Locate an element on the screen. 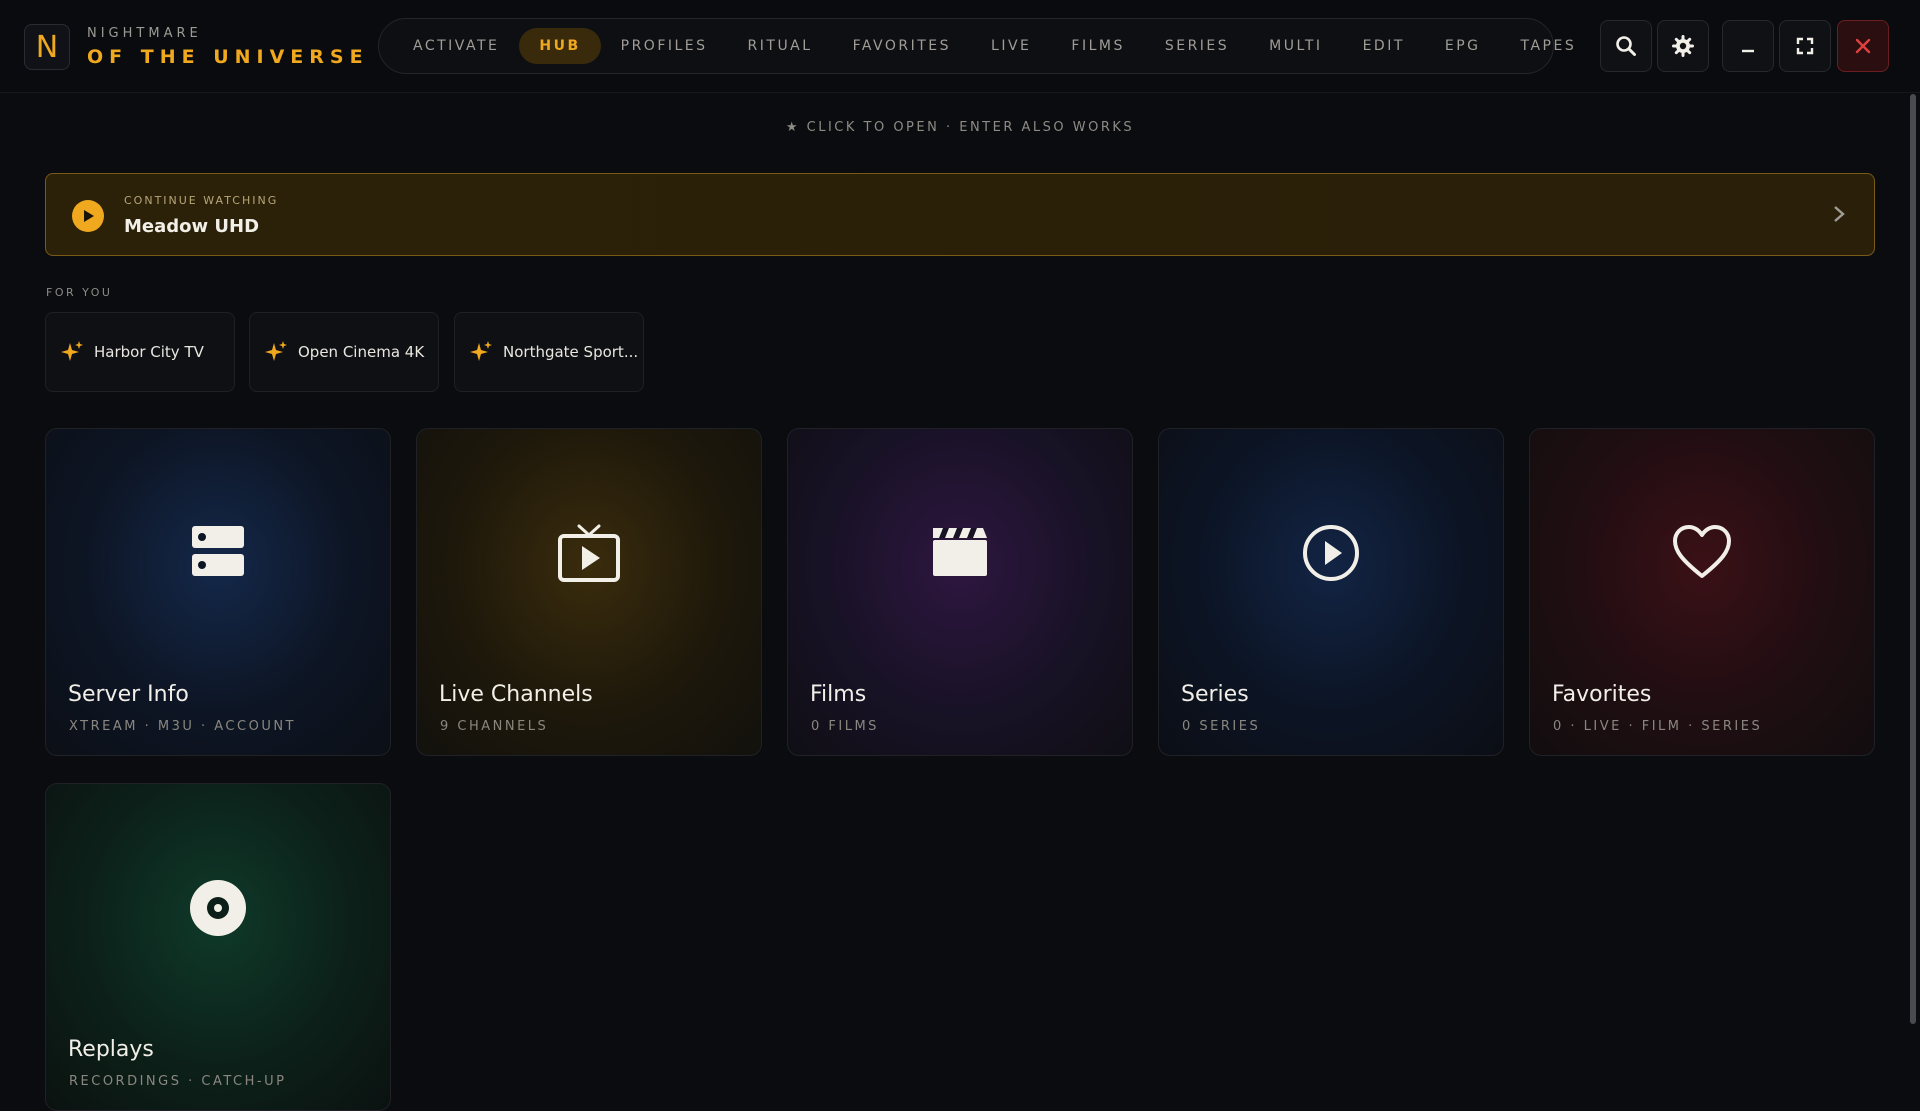 The height and width of the screenshot is (1111, 1920). search-icon is located at coordinates (1626, 46).